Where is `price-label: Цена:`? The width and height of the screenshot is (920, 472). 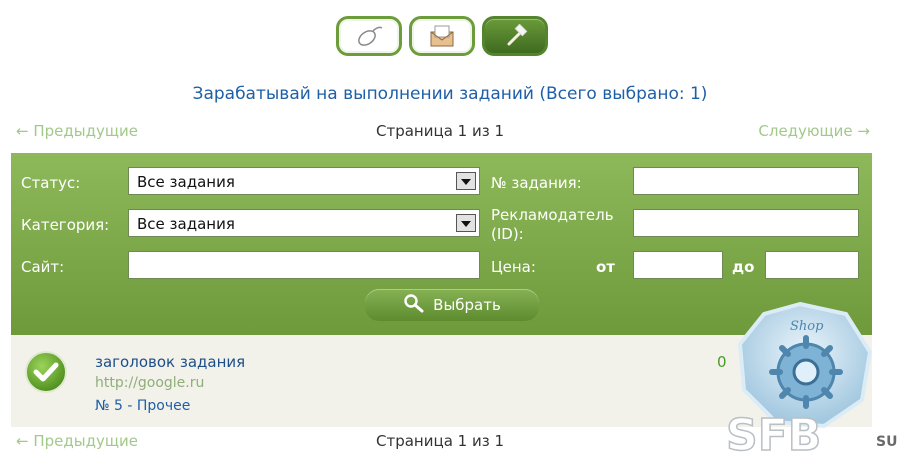
price-label: Цена: is located at coordinates (513, 267).